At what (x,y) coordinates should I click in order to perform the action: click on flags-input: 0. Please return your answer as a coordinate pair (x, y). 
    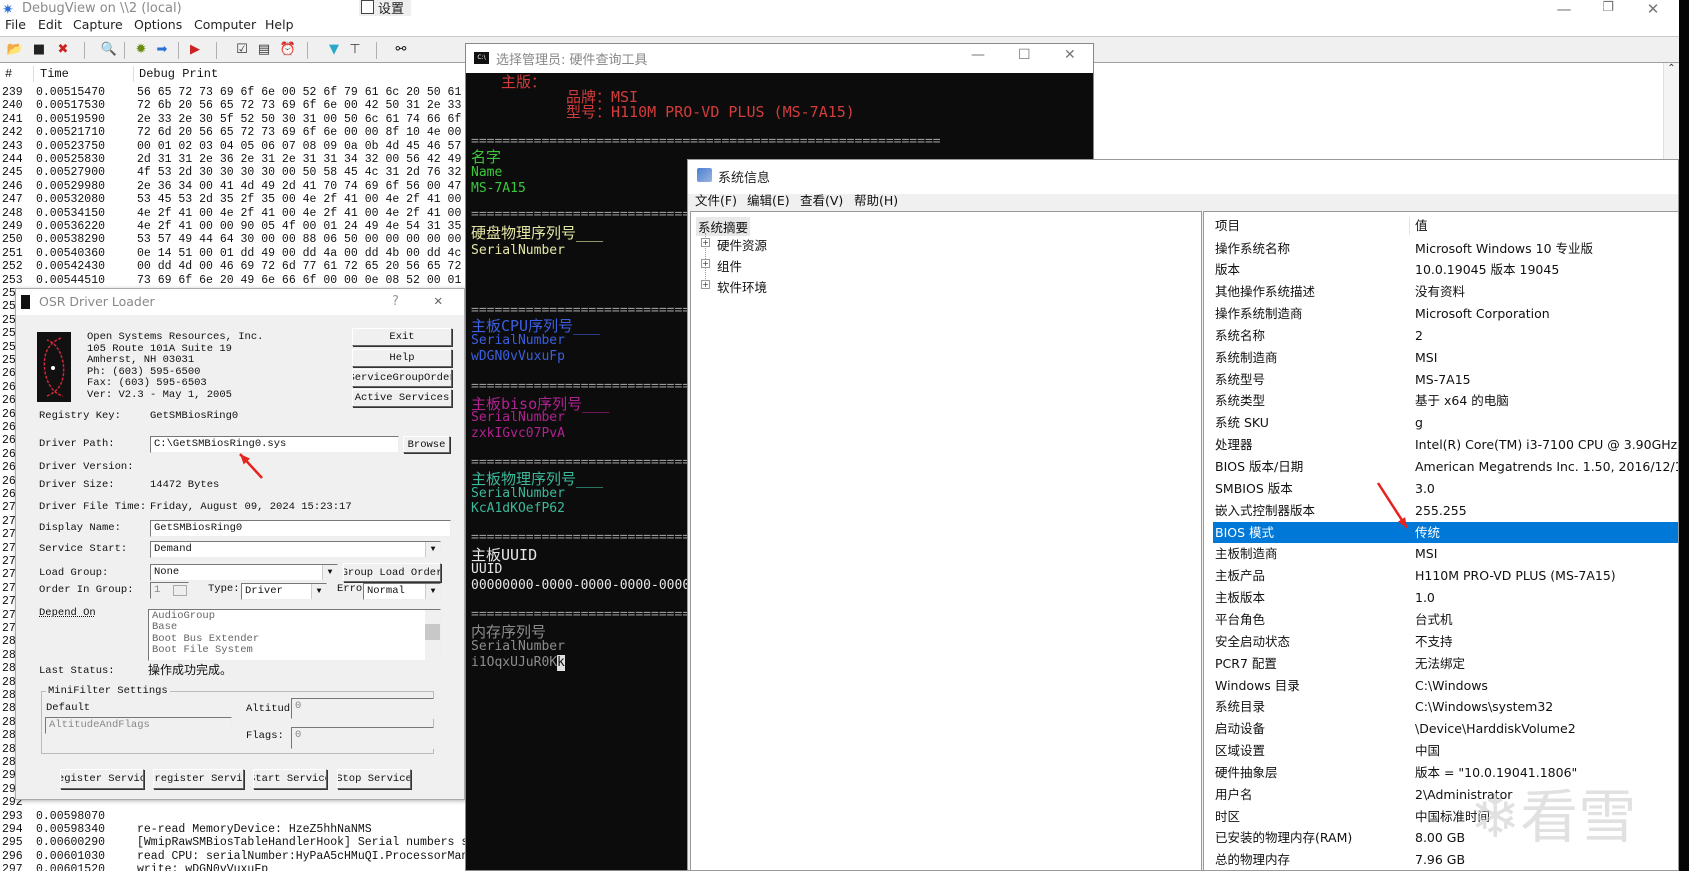
    Looking at the image, I should click on (362, 738).